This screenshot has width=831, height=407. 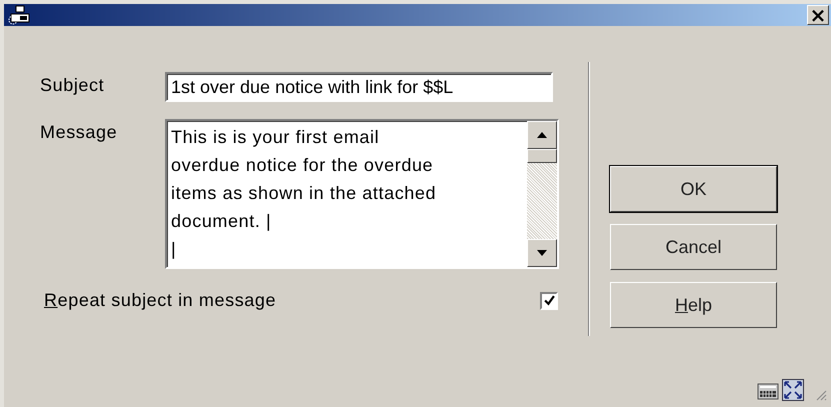 I want to click on subject-label: Subject, so click(x=73, y=85).